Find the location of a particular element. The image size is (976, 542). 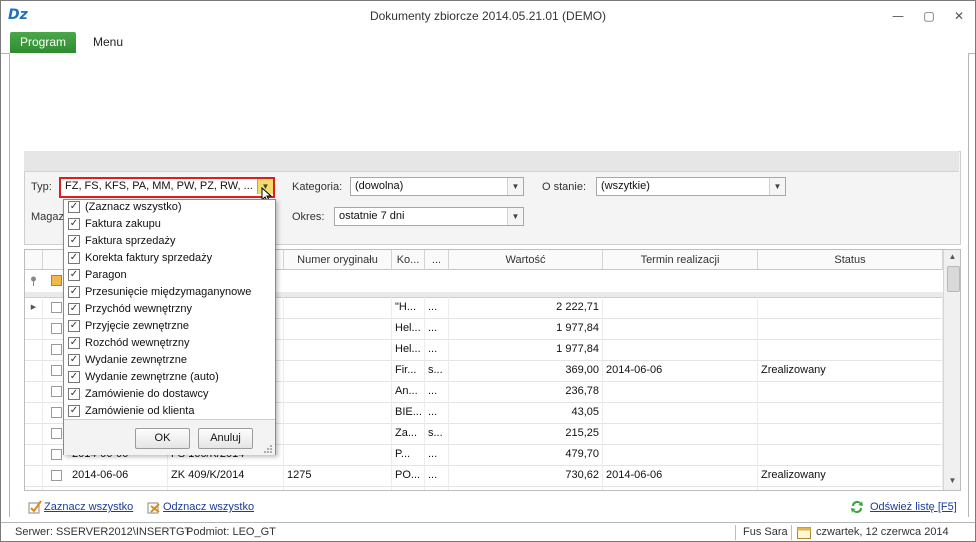

kategoria-combo: (dowolna) ▼ is located at coordinates (437, 186).